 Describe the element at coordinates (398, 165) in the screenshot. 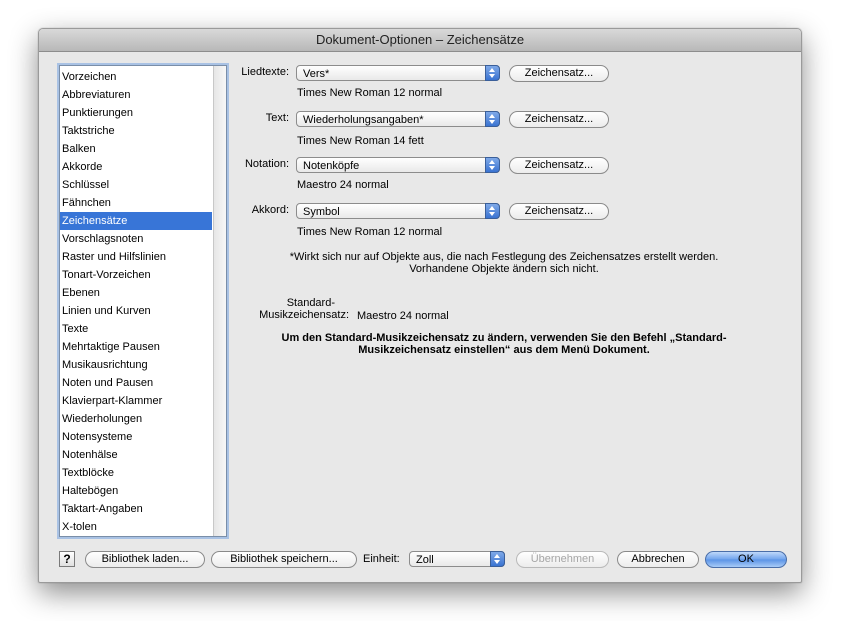

I see `notation-font-popup: Notenköpfe` at that location.